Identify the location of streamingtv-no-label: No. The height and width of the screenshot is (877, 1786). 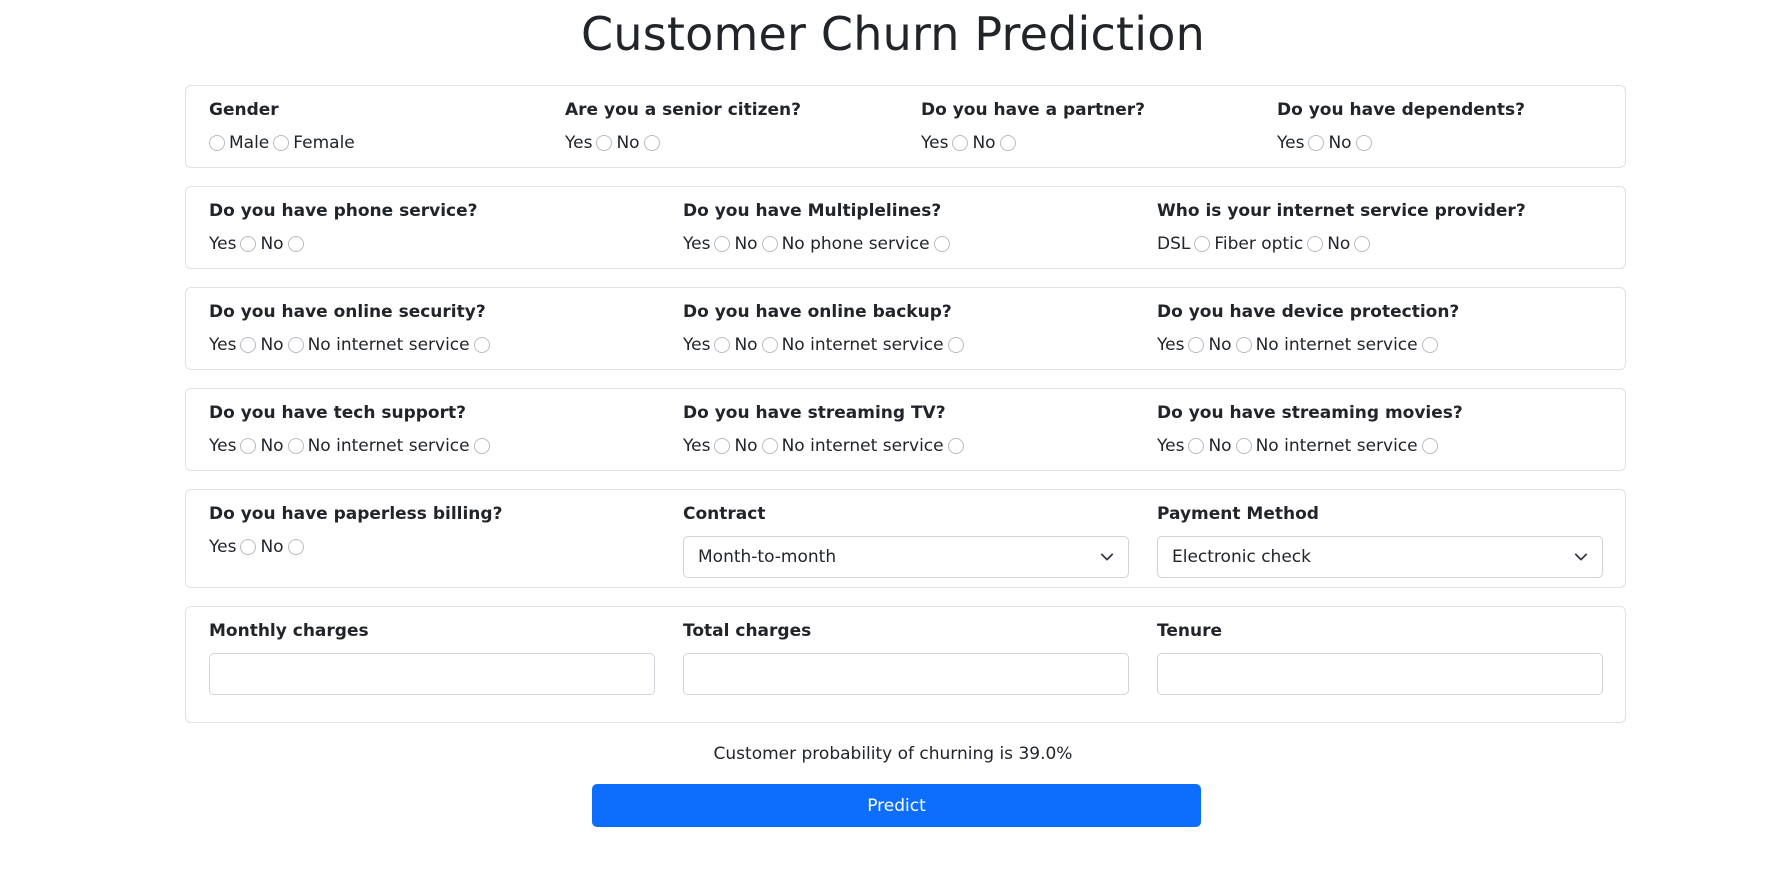
(746, 446).